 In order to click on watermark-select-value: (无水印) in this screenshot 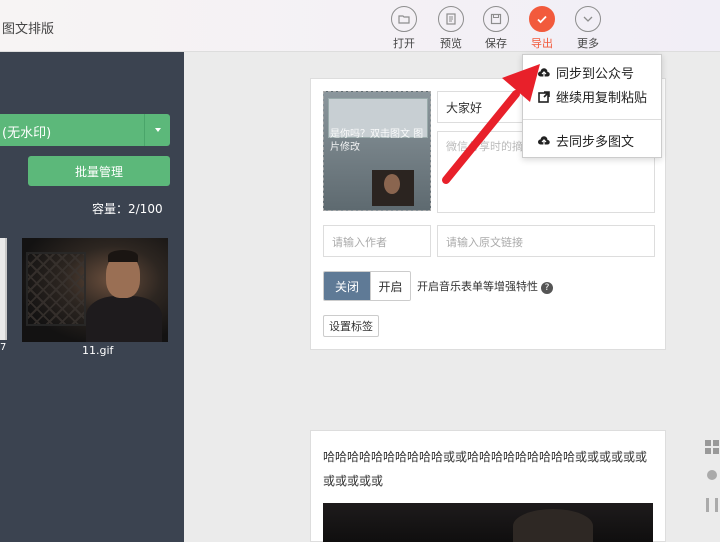, I will do `click(27, 133)`.